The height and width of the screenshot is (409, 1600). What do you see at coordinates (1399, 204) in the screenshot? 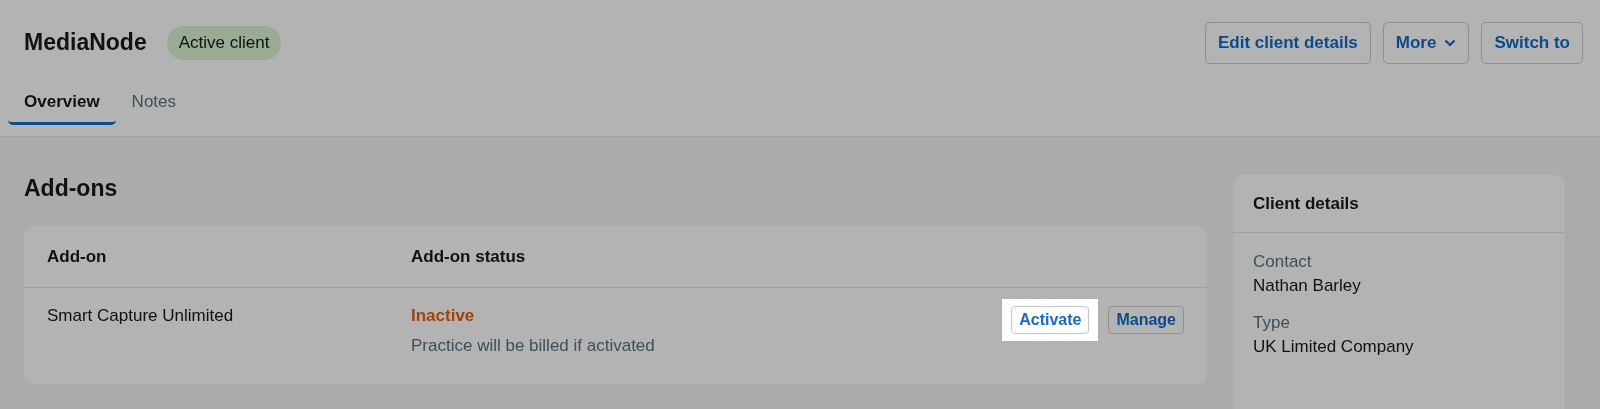
I see `card-heading: Client details` at bounding box center [1399, 204].